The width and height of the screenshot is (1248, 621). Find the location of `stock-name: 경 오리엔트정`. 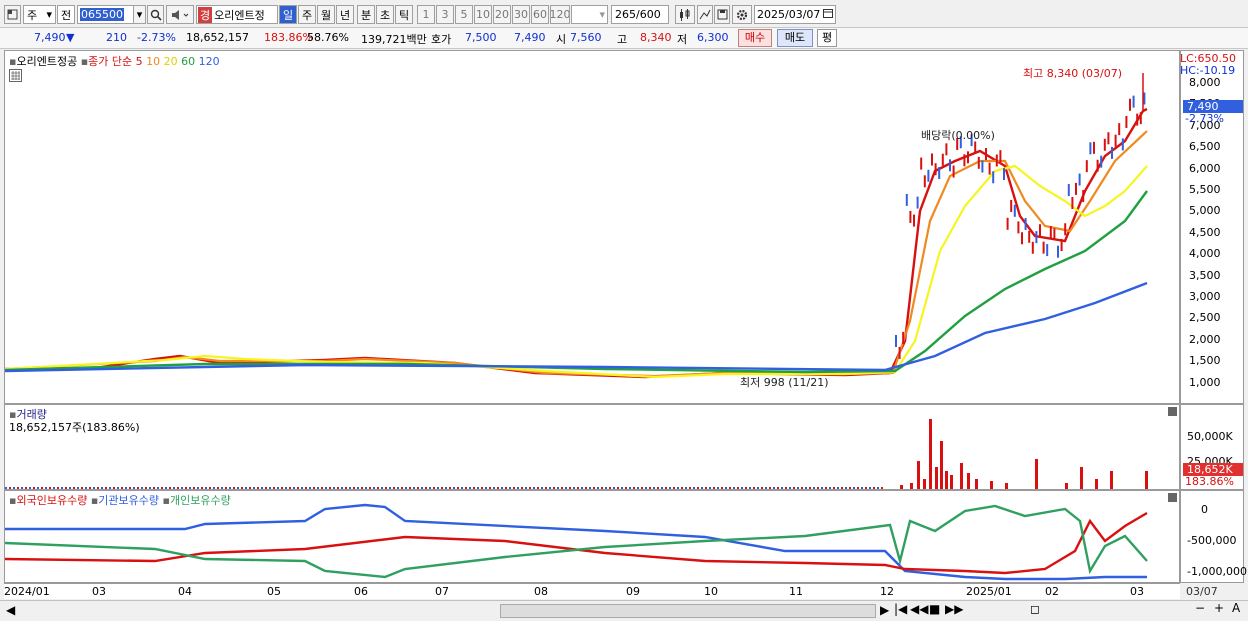

stock-name: 경 오리엔트정 is located at coordinates (237, 14).